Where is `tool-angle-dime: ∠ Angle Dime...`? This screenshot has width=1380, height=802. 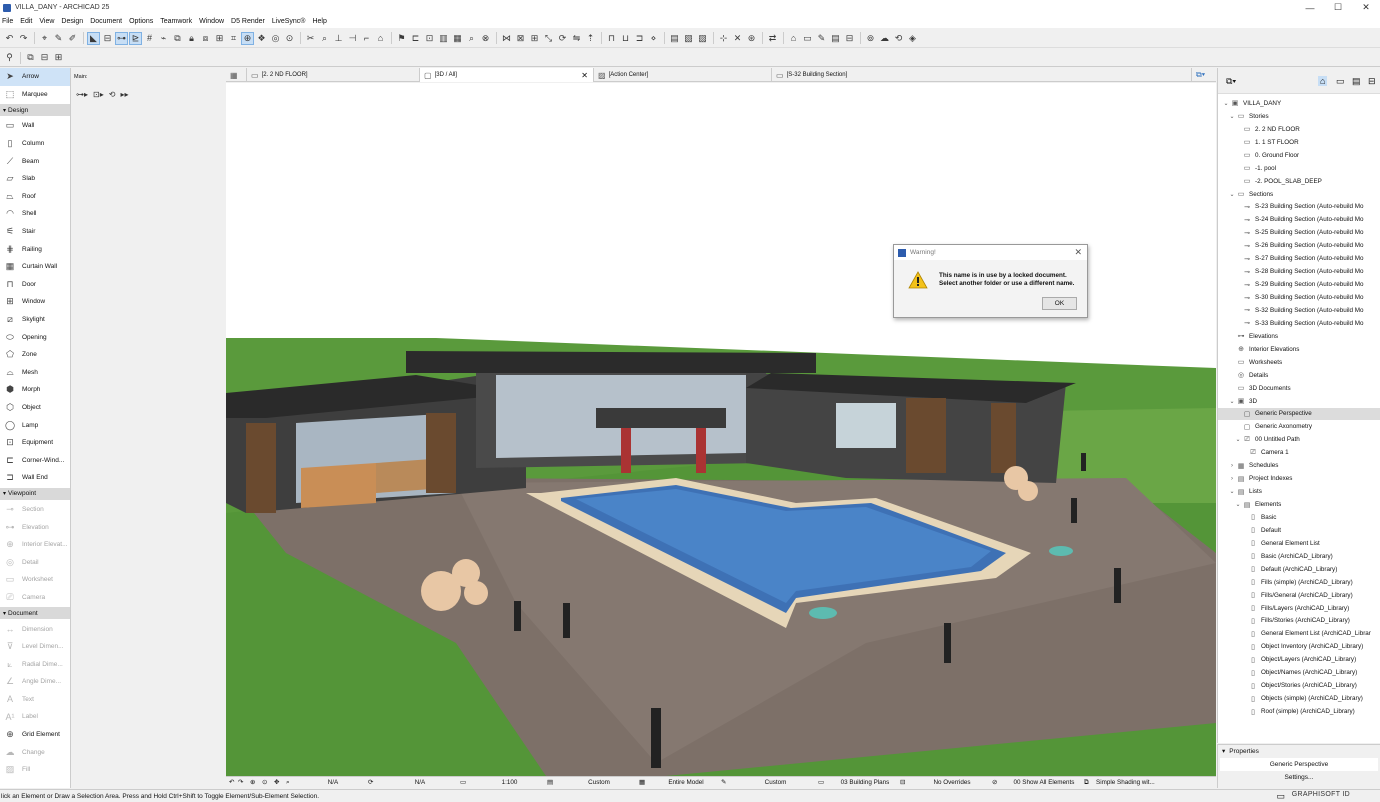
tool-angle-dime: ∠ Angle Dime... is located at coordinates (35, 682).